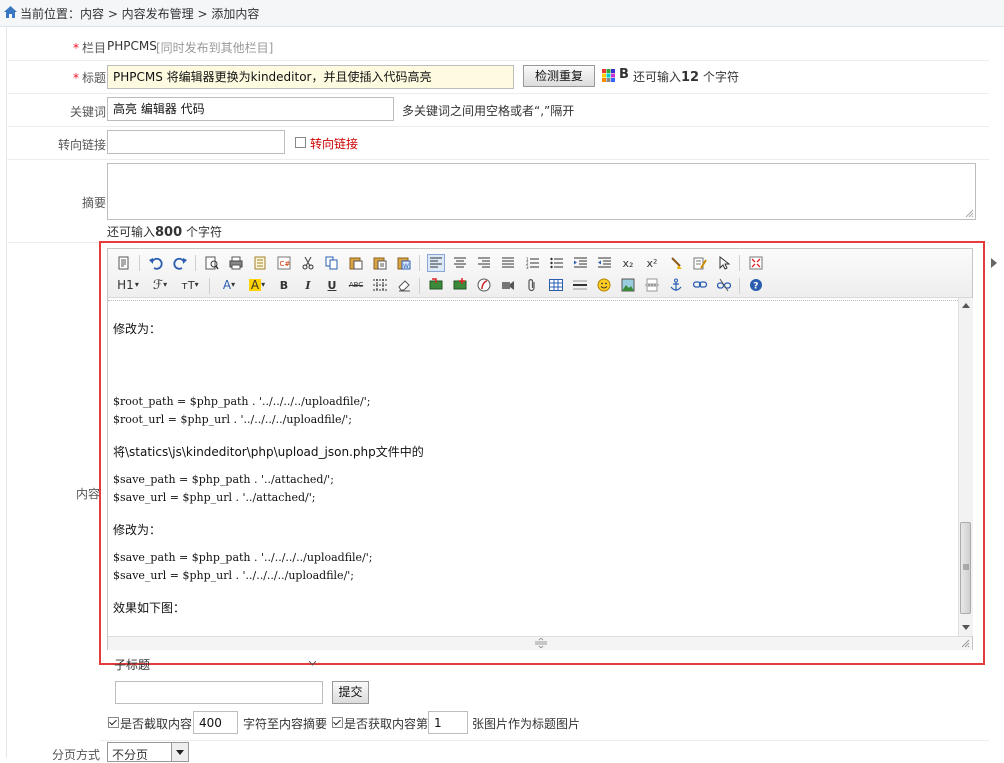  What do you see at coordinates (132, 46) in the screenshot?
I see `column-value: PHPCMS` at bounding box center [132, 46].